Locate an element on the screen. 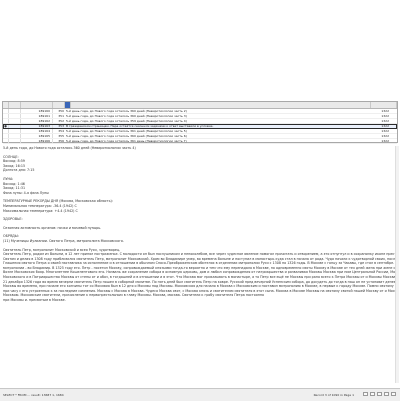  header-col-n is located at coordinates (59, 105).